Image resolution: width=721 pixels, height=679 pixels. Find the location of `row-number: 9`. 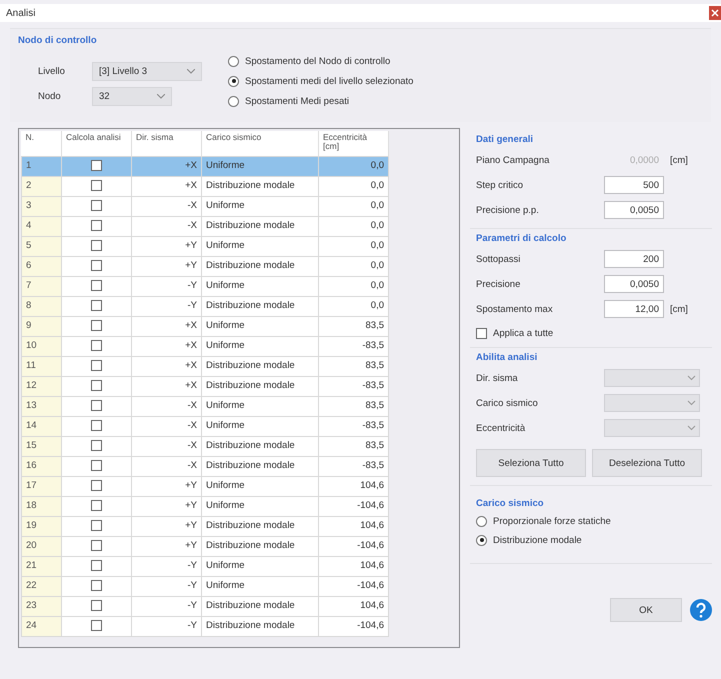

row-number: 9 is located at coordinates (42, 326).